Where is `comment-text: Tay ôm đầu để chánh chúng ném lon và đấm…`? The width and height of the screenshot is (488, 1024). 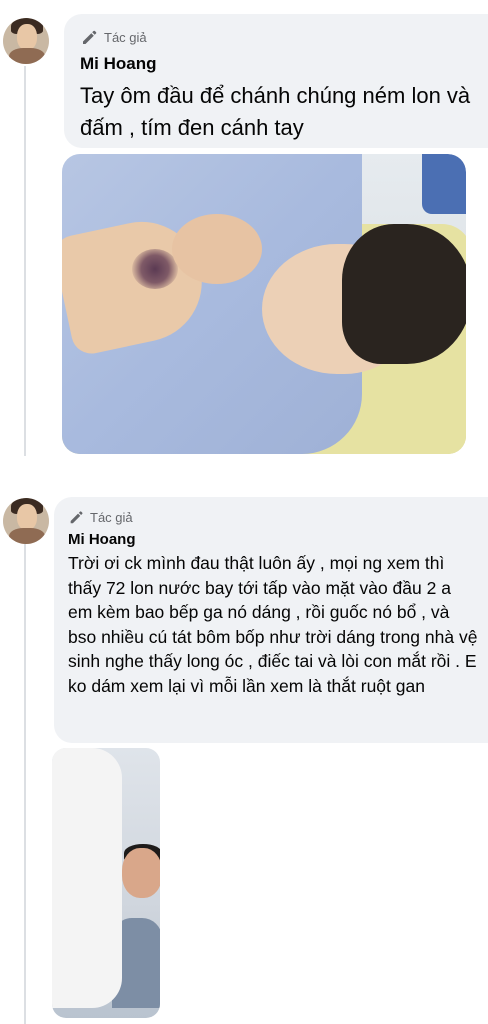 comment-text: Tay ôm đầu để chánh chúng ném lon và đấm… is located at coordinates (275, 111).